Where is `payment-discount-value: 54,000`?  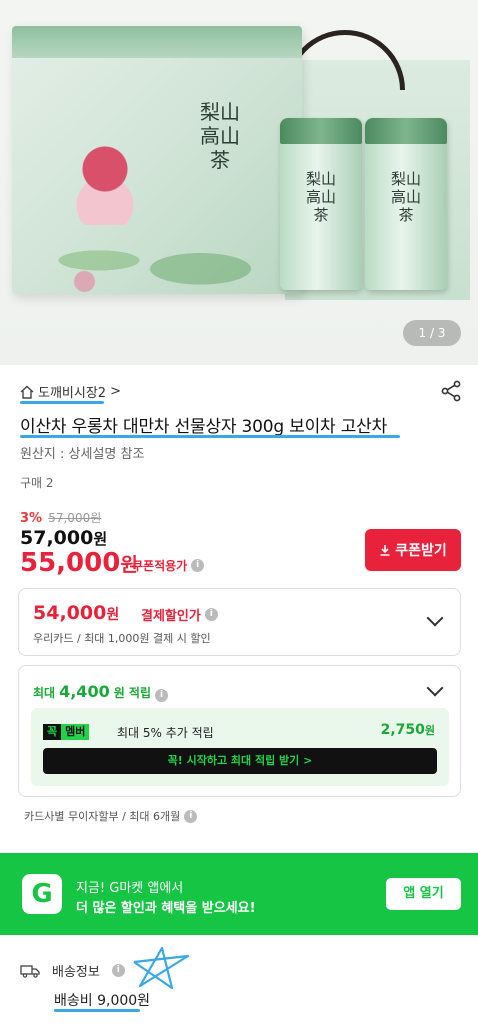
payment-discount-value: 54,000 is located at coordinates (70, 613).